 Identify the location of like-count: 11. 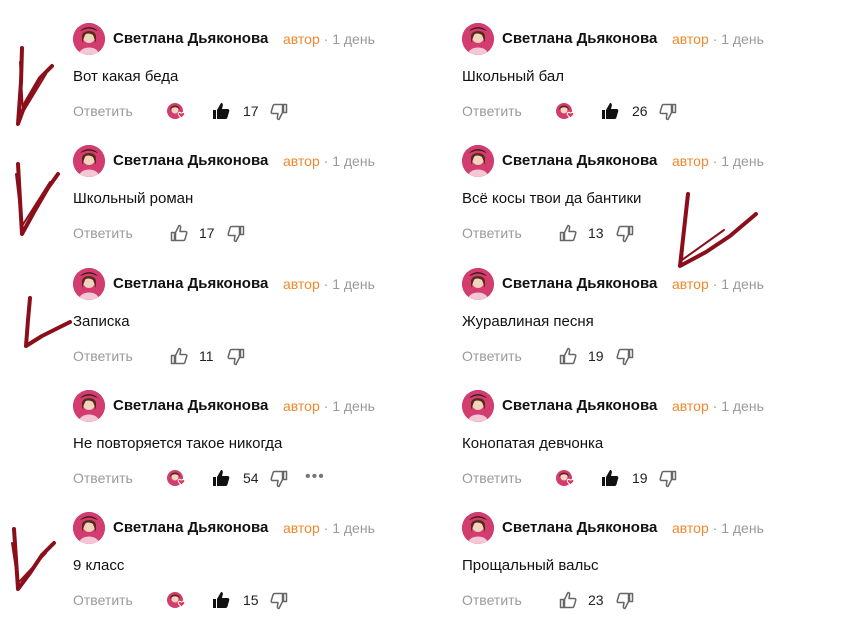
(206, 356).